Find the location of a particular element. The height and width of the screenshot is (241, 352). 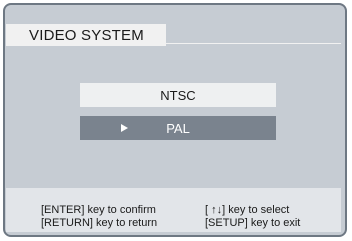

option-ntsc-label: NTSC is located at coordinates (178, 95).